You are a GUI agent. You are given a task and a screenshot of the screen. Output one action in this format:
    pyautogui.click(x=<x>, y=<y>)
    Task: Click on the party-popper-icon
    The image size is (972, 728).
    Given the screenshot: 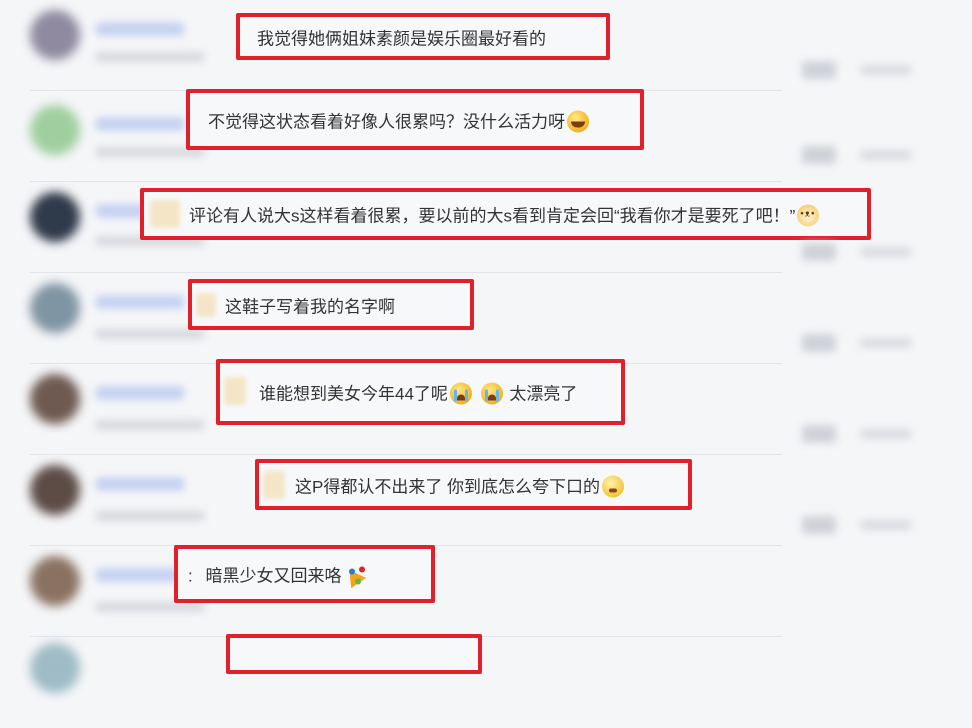 What is the action you would take?
    pyautogui.click(x=354, y=576)
    